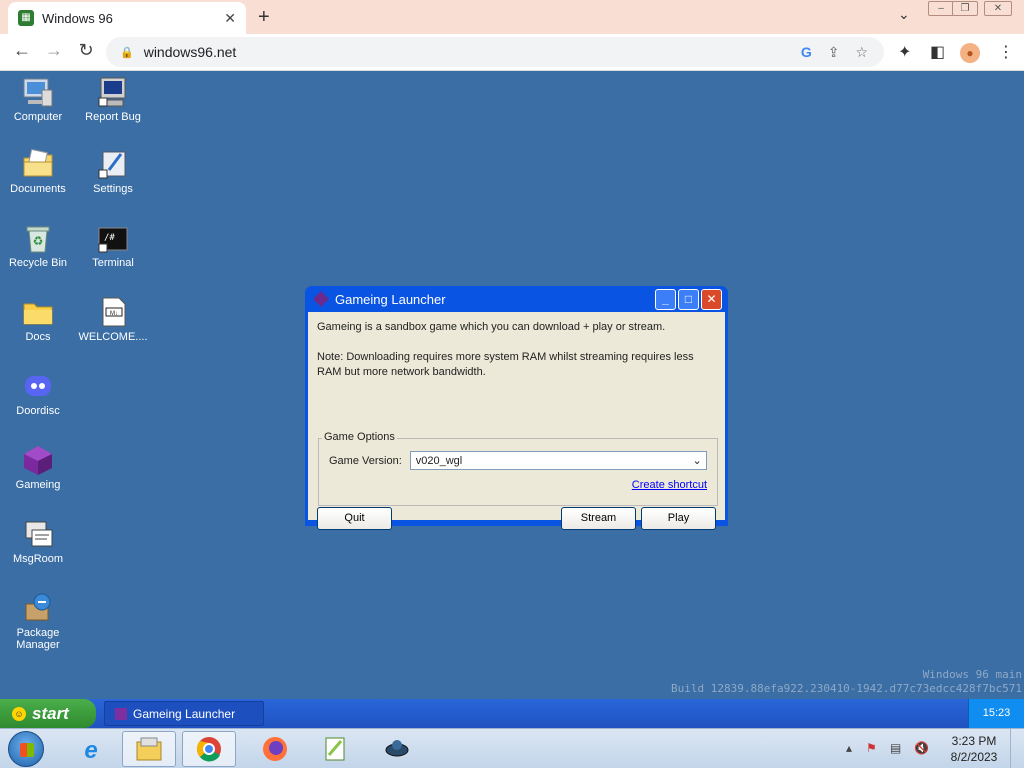 The width and height of the screenshot is (1024, 768). What do you see at coordinates (38, 189) in the screenshot?
I see `desktop-icon-label: Documents` at bounding box center [38, 189].